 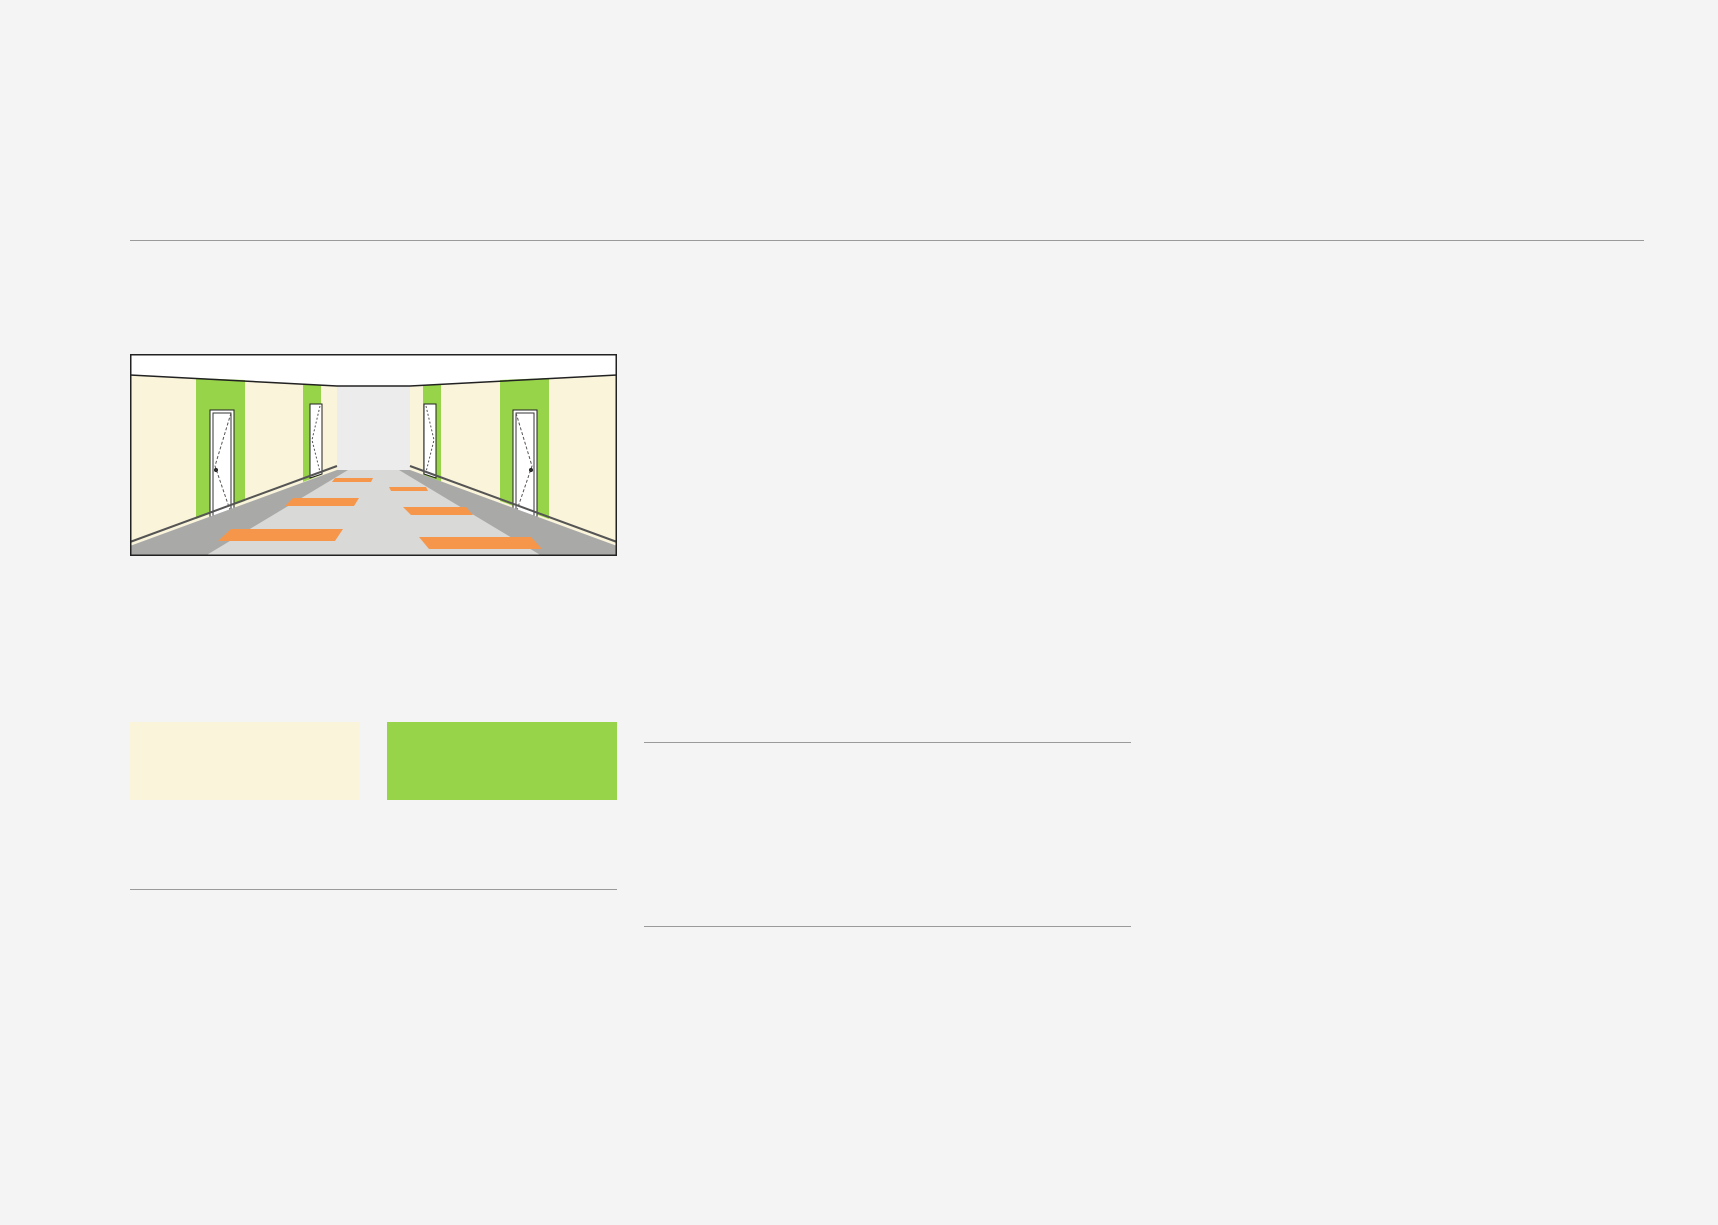 I want to click on door-right-far, so click(x=430, y=441).